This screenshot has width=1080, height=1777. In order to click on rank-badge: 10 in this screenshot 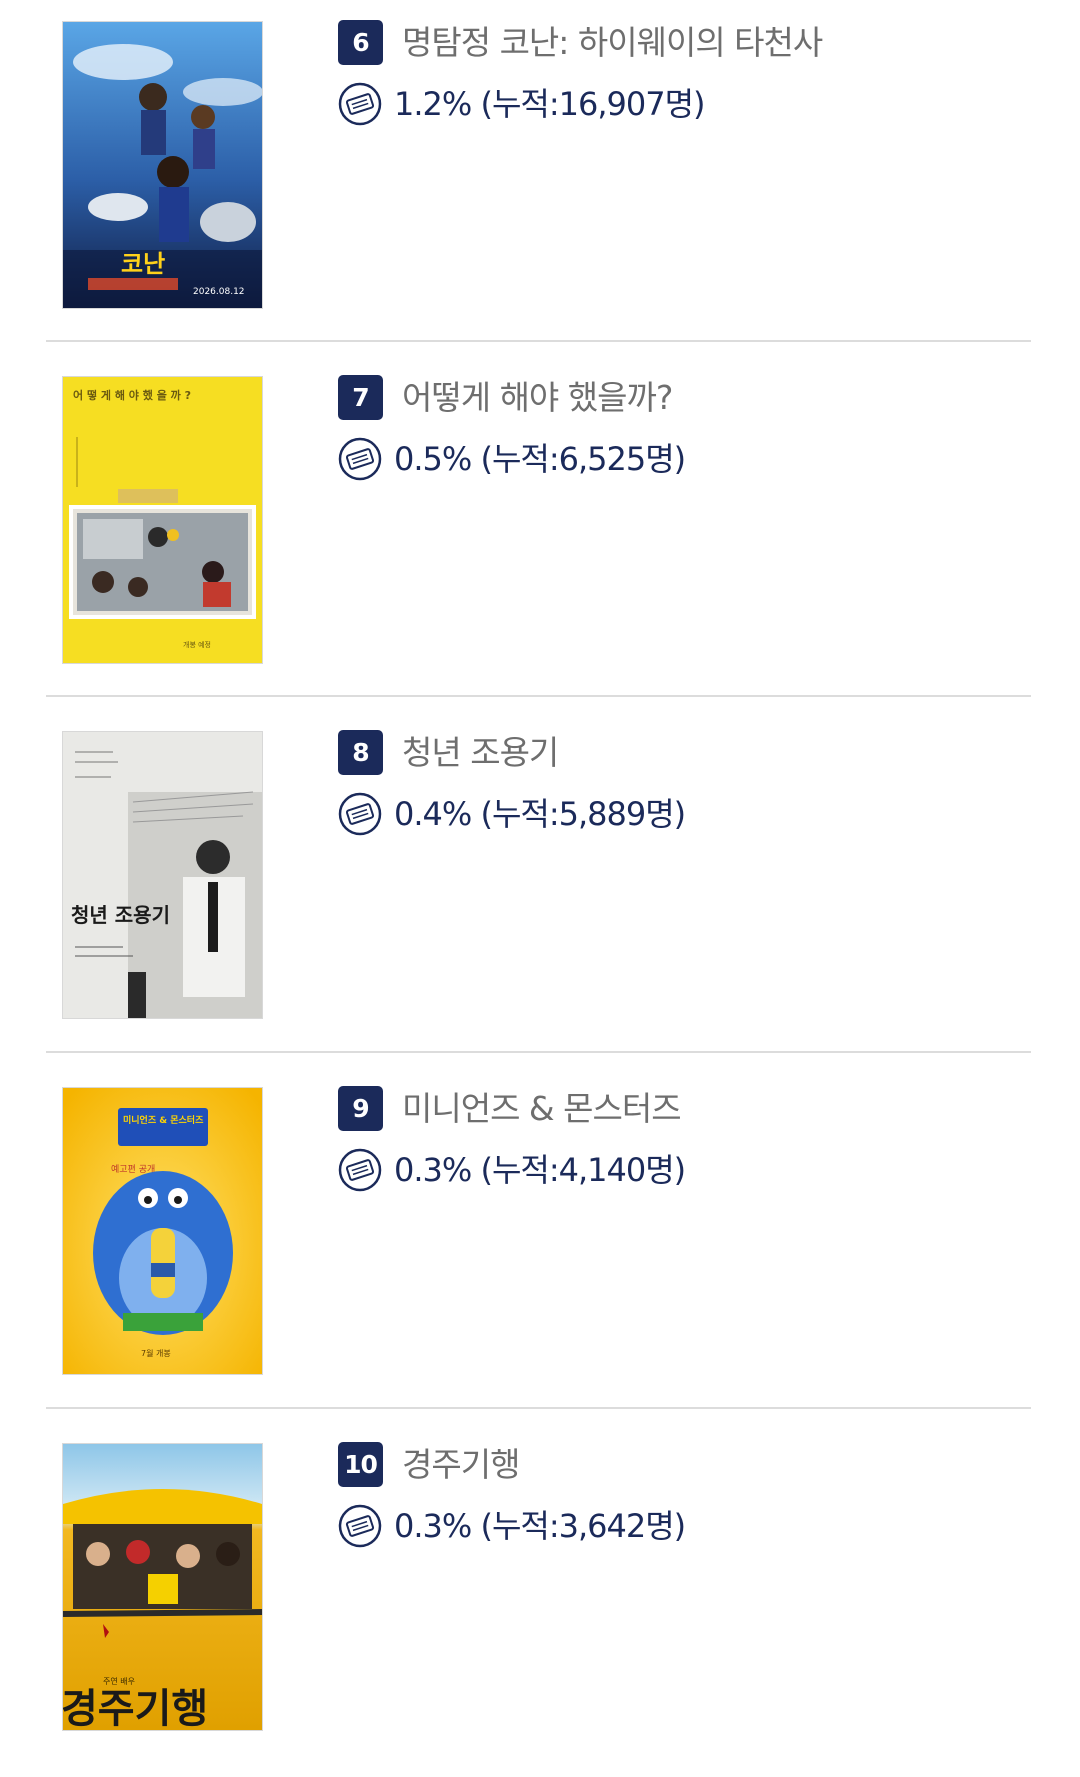, I will do `click(360, 1464)`.